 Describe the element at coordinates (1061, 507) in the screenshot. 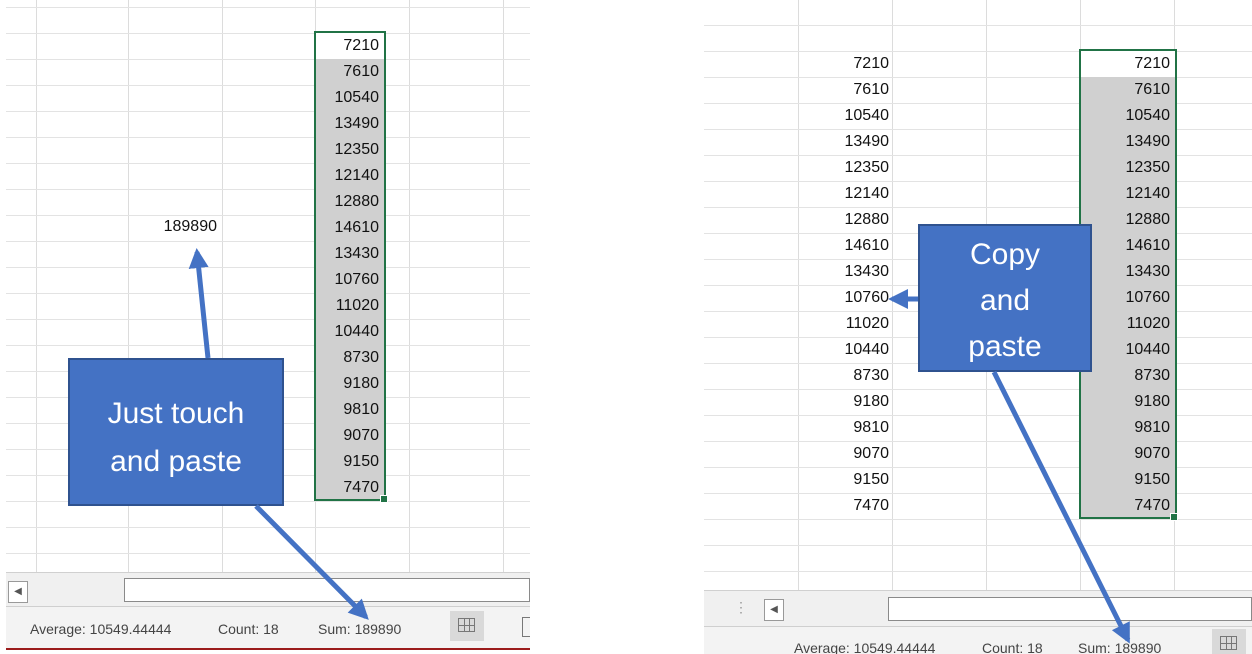

I see `arrow-to-status-sum-right` at that location.